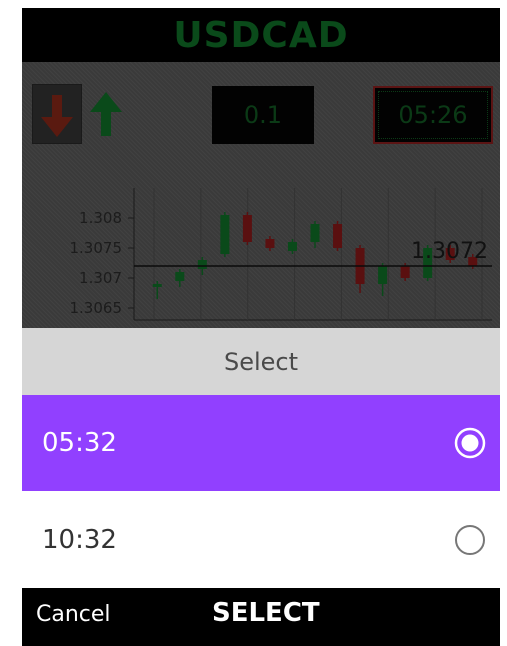 This screenshot has height=646, width=507. What do you see at coordinates (261, 35) in the screenshot?
I see `symbol-title: USDCAD` at bounding box center [261, 35].